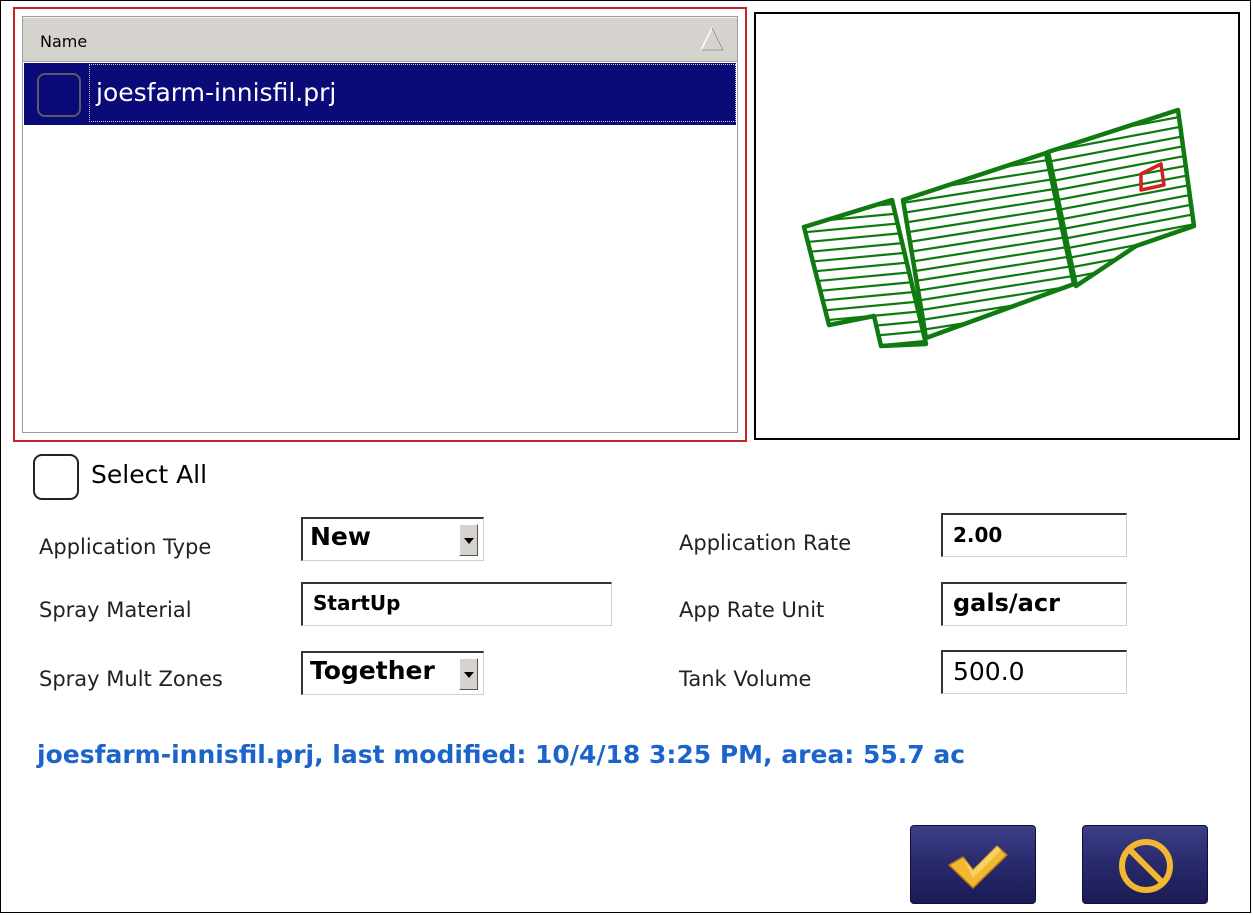 The image size is (1253, 915). I want to click on app-rate-unit-label: App Rate Unit, so click(752, 610).